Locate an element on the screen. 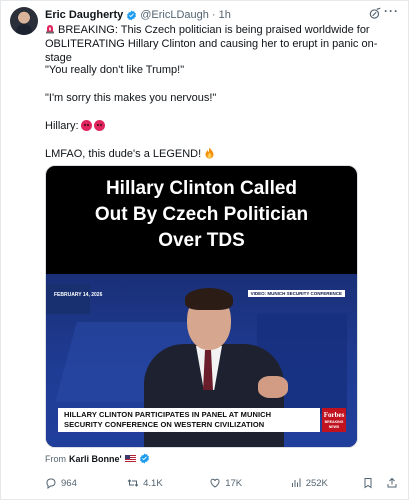 The image size is (409, 500). tweet-line-4-text: Hillary: is located at coordinates (62, 126).